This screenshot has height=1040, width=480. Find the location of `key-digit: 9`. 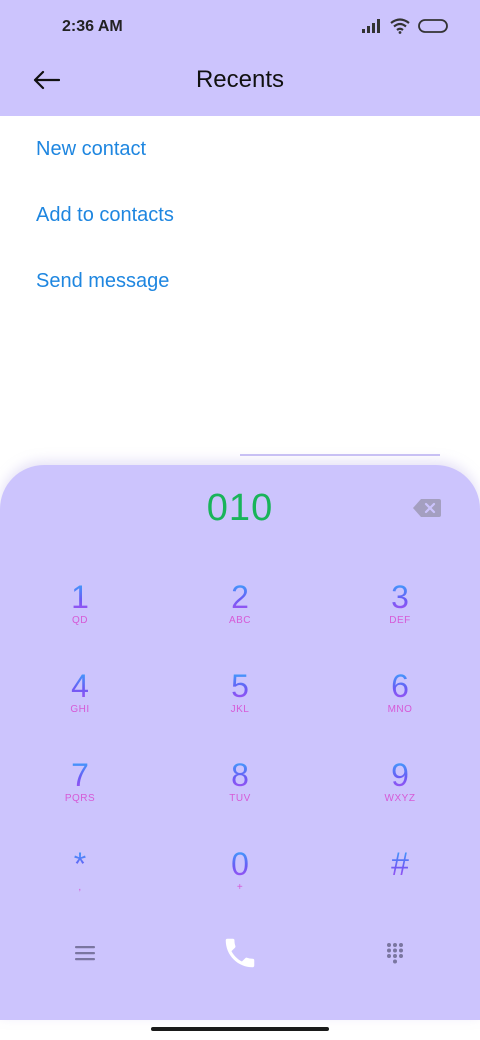

key-digit: 9 is located at coordinates (400, 775).